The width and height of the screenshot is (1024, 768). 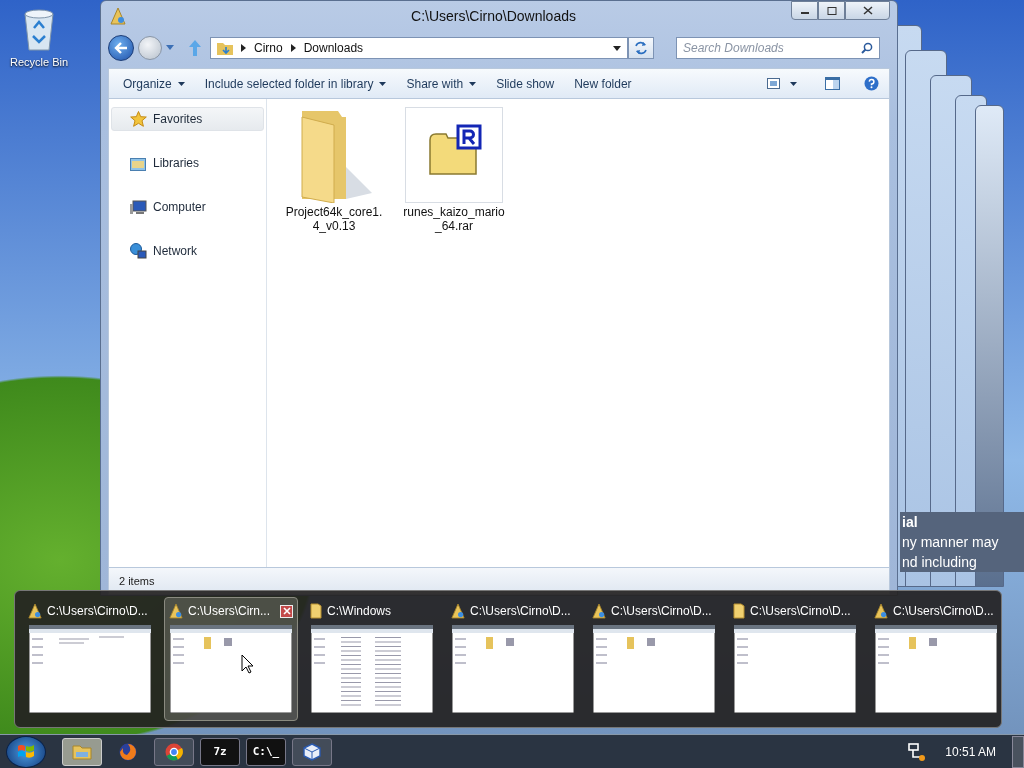 I want to click on background-window-text: nd including, so click(x=940, y=562).